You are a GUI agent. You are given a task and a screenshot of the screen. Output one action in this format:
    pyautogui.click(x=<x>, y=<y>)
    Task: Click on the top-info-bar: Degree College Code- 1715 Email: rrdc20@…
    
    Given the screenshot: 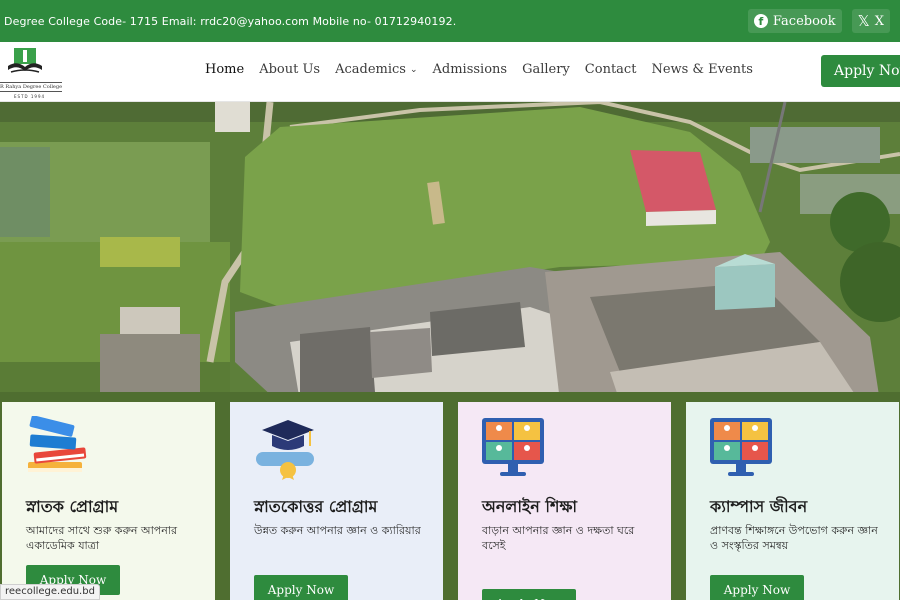 What is the action you would take?
    pyautogui.click(x=450, y=21)
    